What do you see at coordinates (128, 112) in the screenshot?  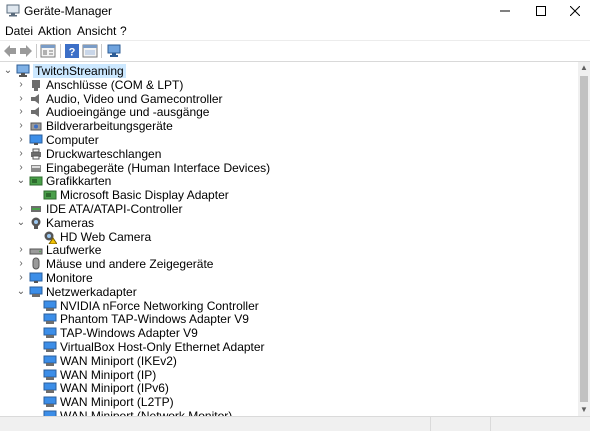 I see `tree-item-label: Audioeingänge und -ausgänge` at bounding box center [128, 112].